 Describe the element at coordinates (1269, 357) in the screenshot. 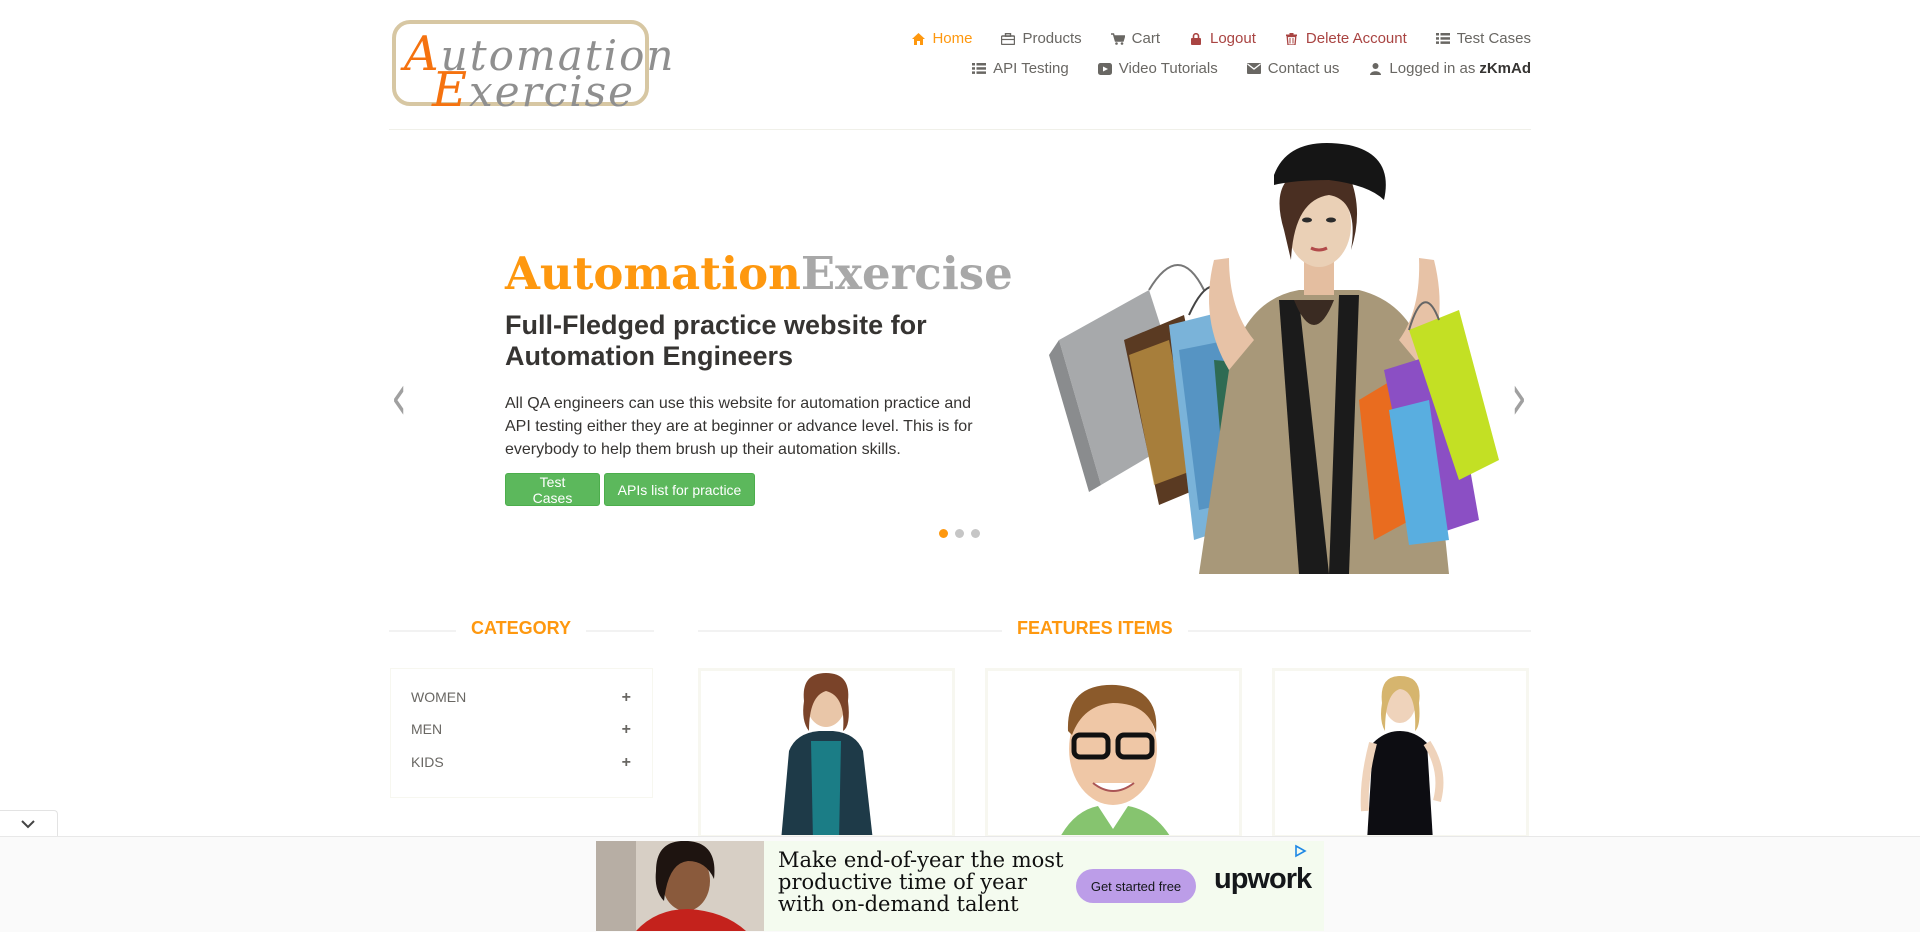

I see `hero-image` at that location.